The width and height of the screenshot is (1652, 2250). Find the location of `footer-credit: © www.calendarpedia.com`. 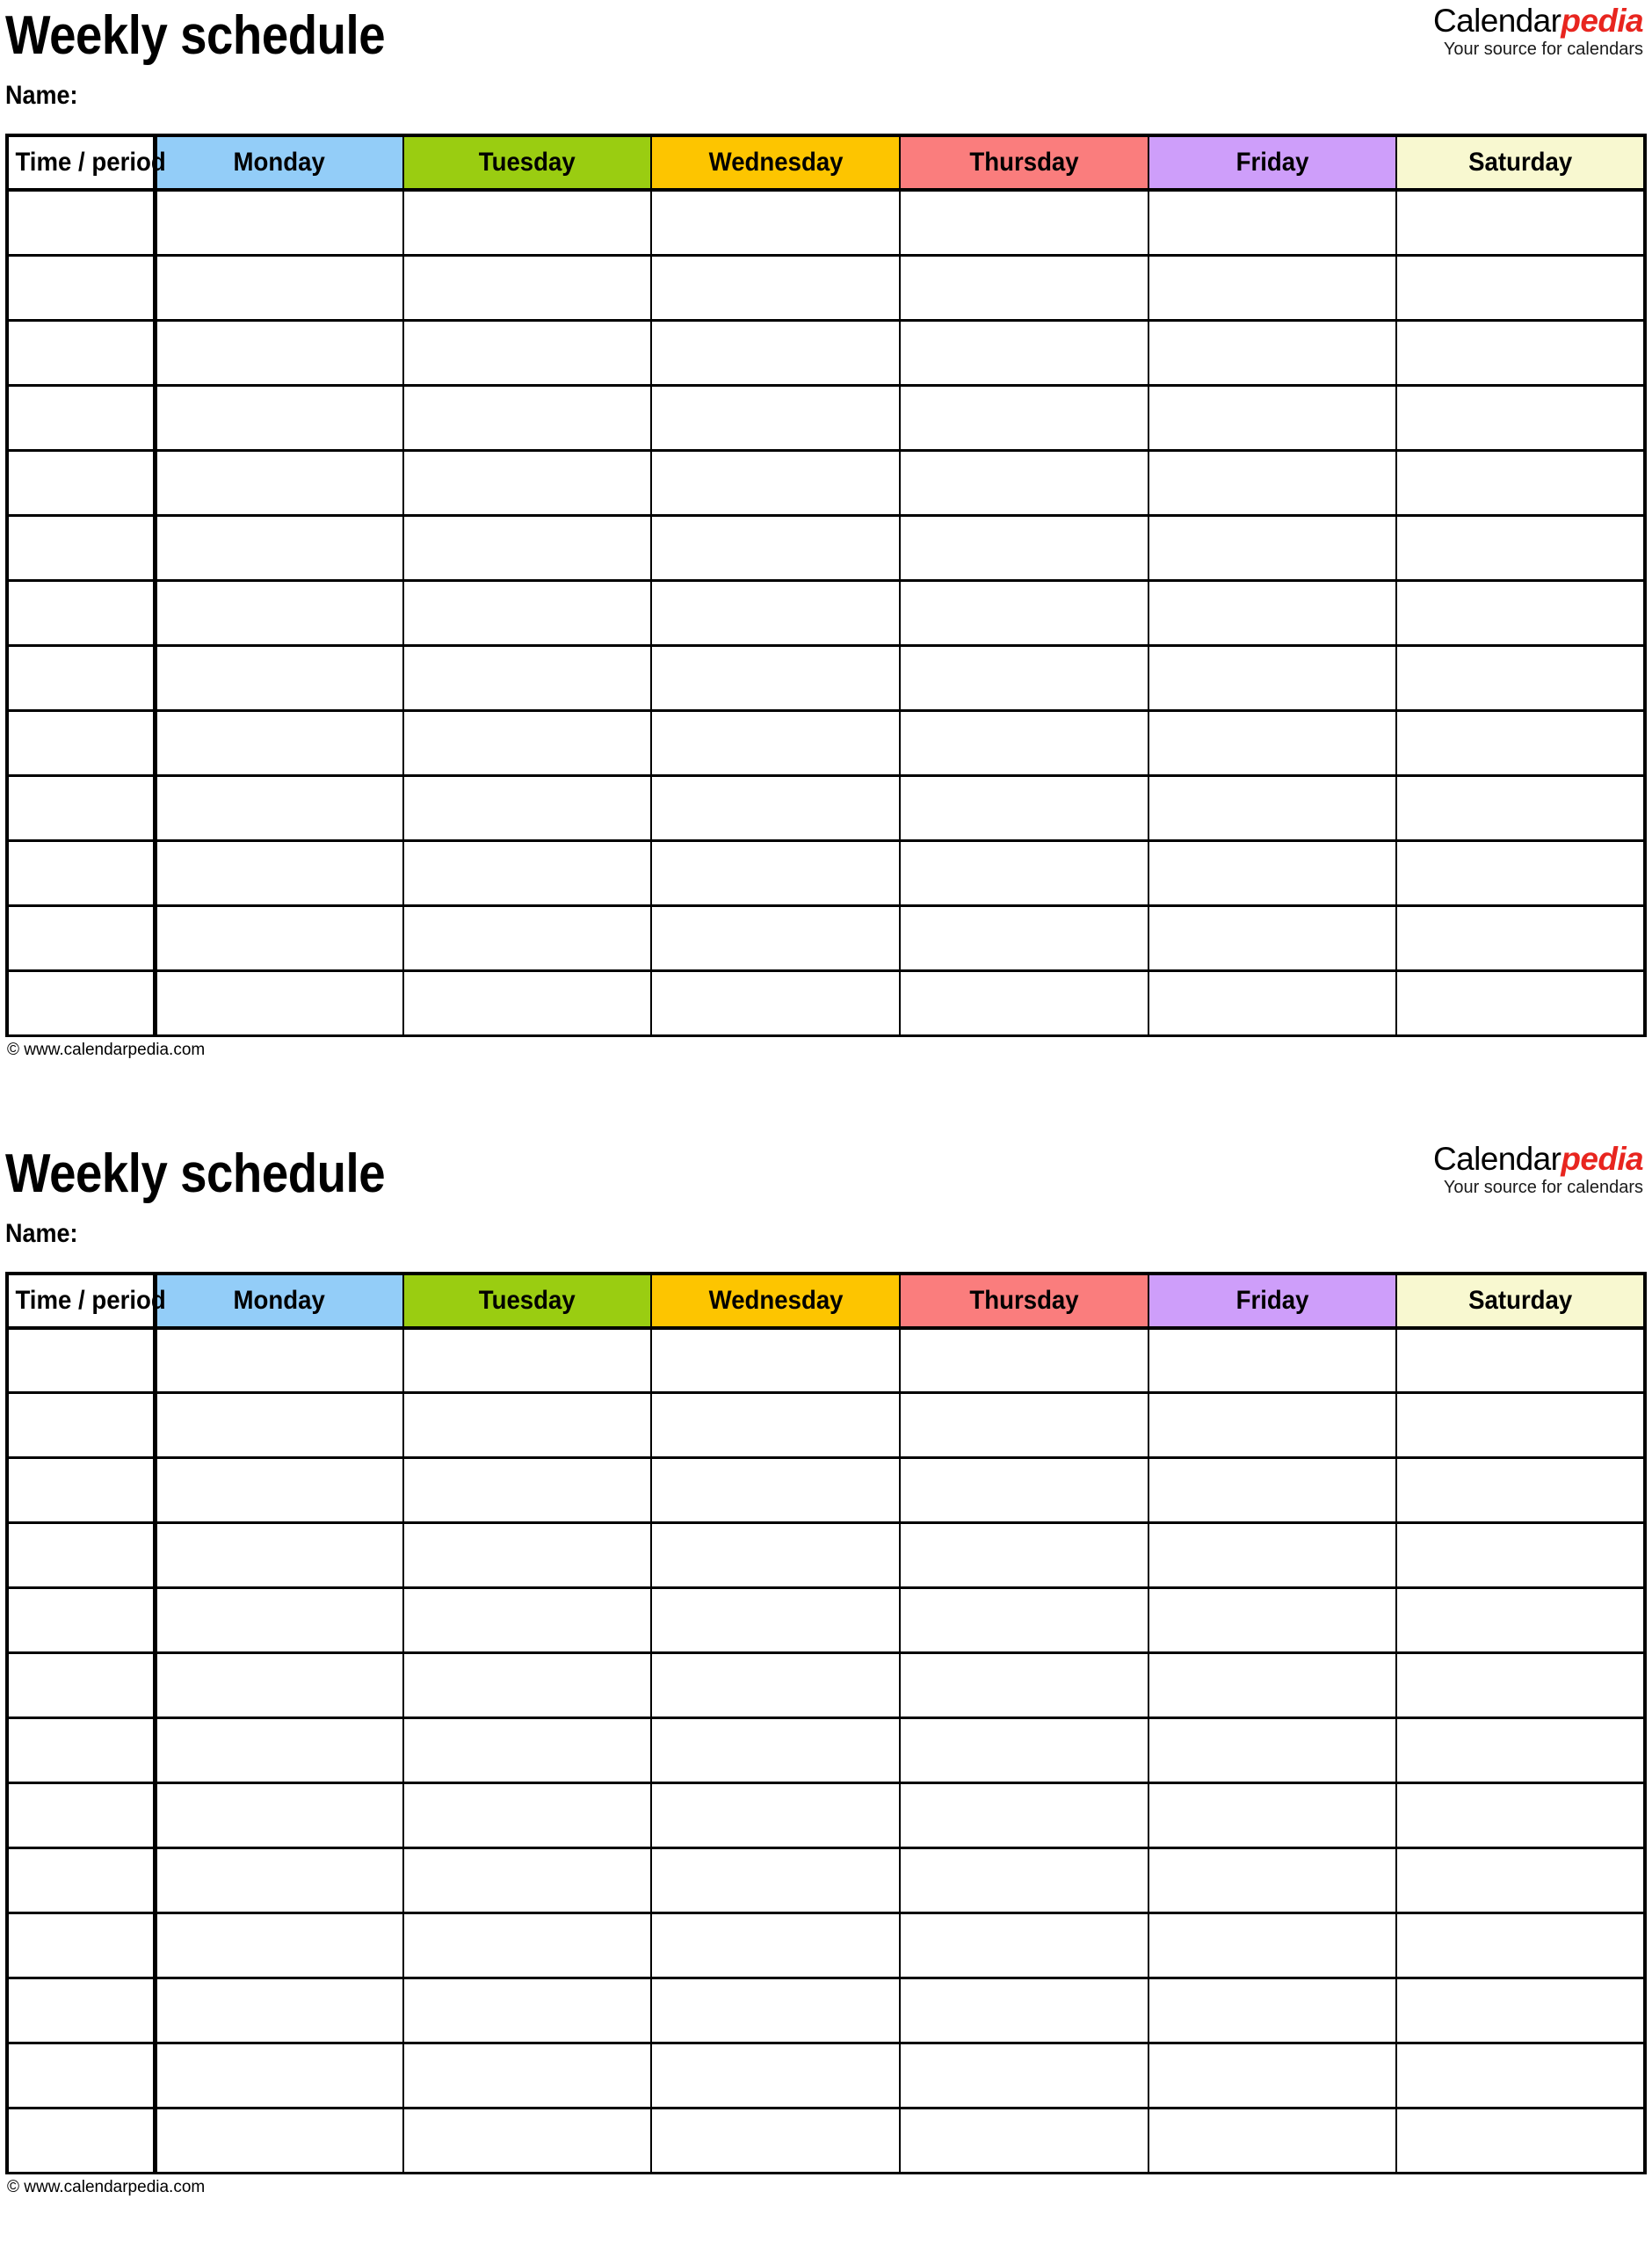

footer-credit: © www.calendarpedia.com is located at coordinates (826, 1049).